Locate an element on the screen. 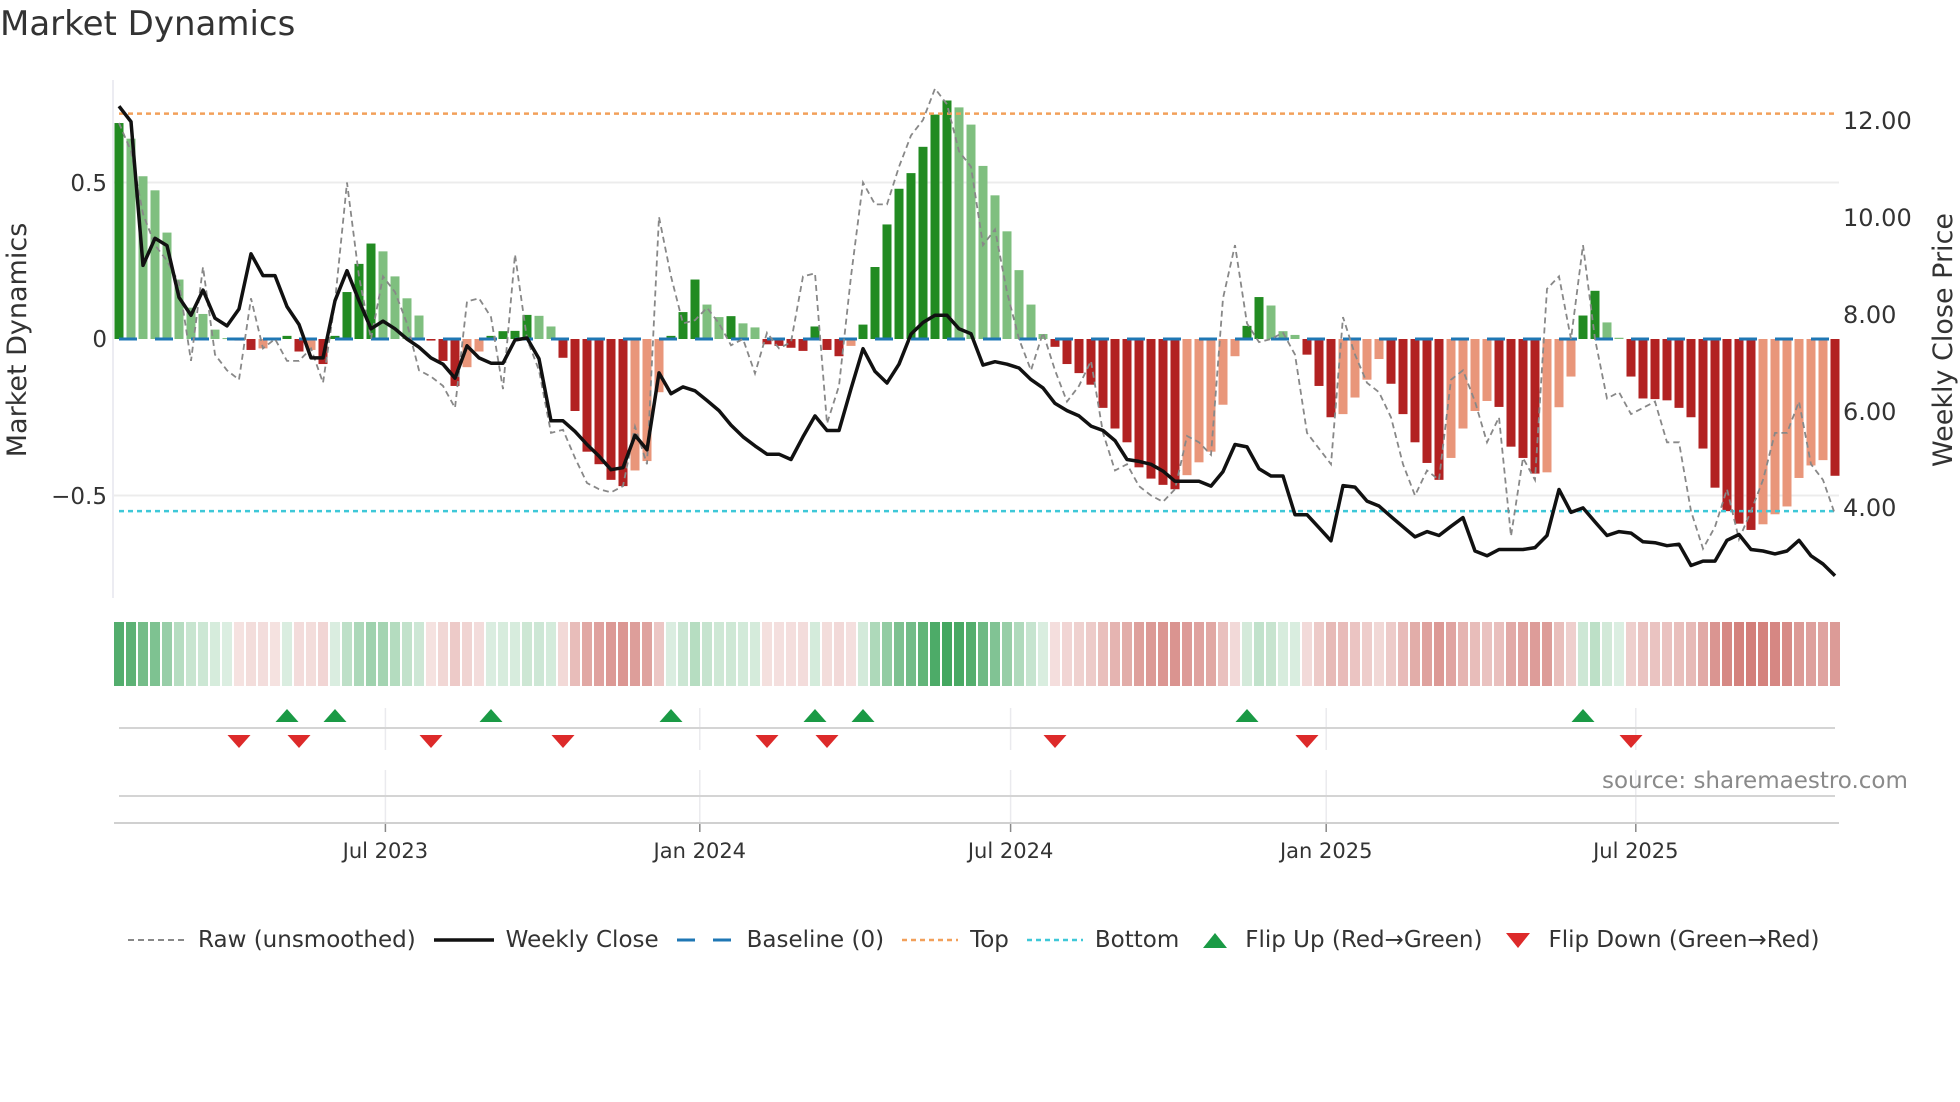 This screenshot has height=1102, width=1960. y2-tick-label: 4.00 is located at coordinates (1869, 508).